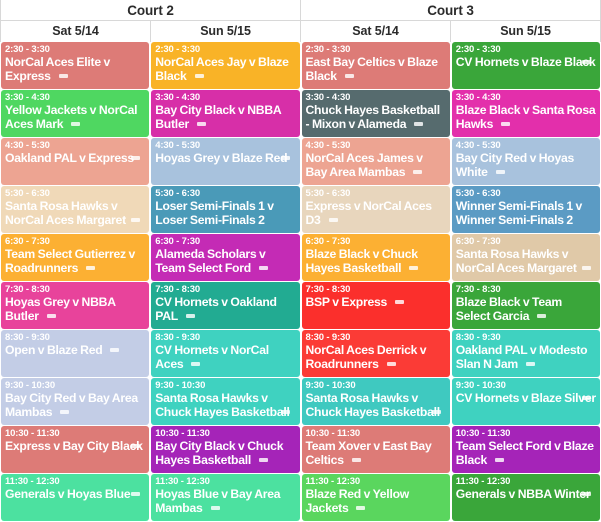  I want to click on game-matchup: Santa Rosa Hawks v NorCal Aces Margaret, so click(65, 213).